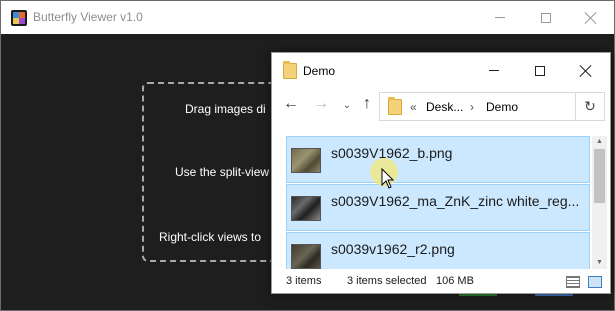  Describe the element at coordinates (307, 17) in the screenshot. I see `app-titlebar: Butterfly Viewer v1.0` at that location.